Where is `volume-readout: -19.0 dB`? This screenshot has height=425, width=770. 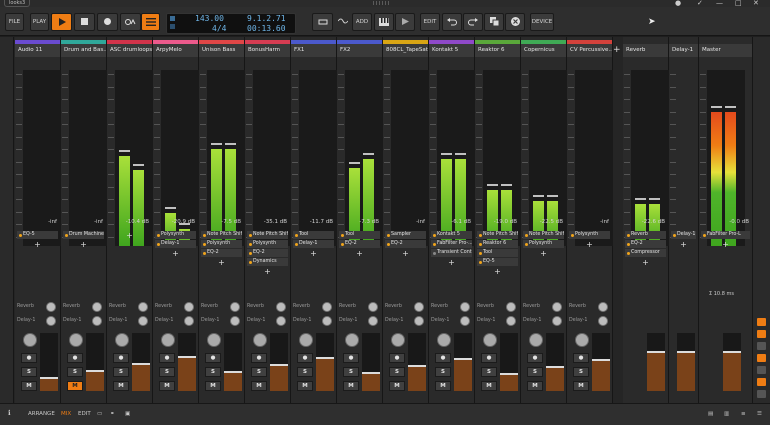
volume-readout: -19.0 dB is located at coordinates (505, 222).